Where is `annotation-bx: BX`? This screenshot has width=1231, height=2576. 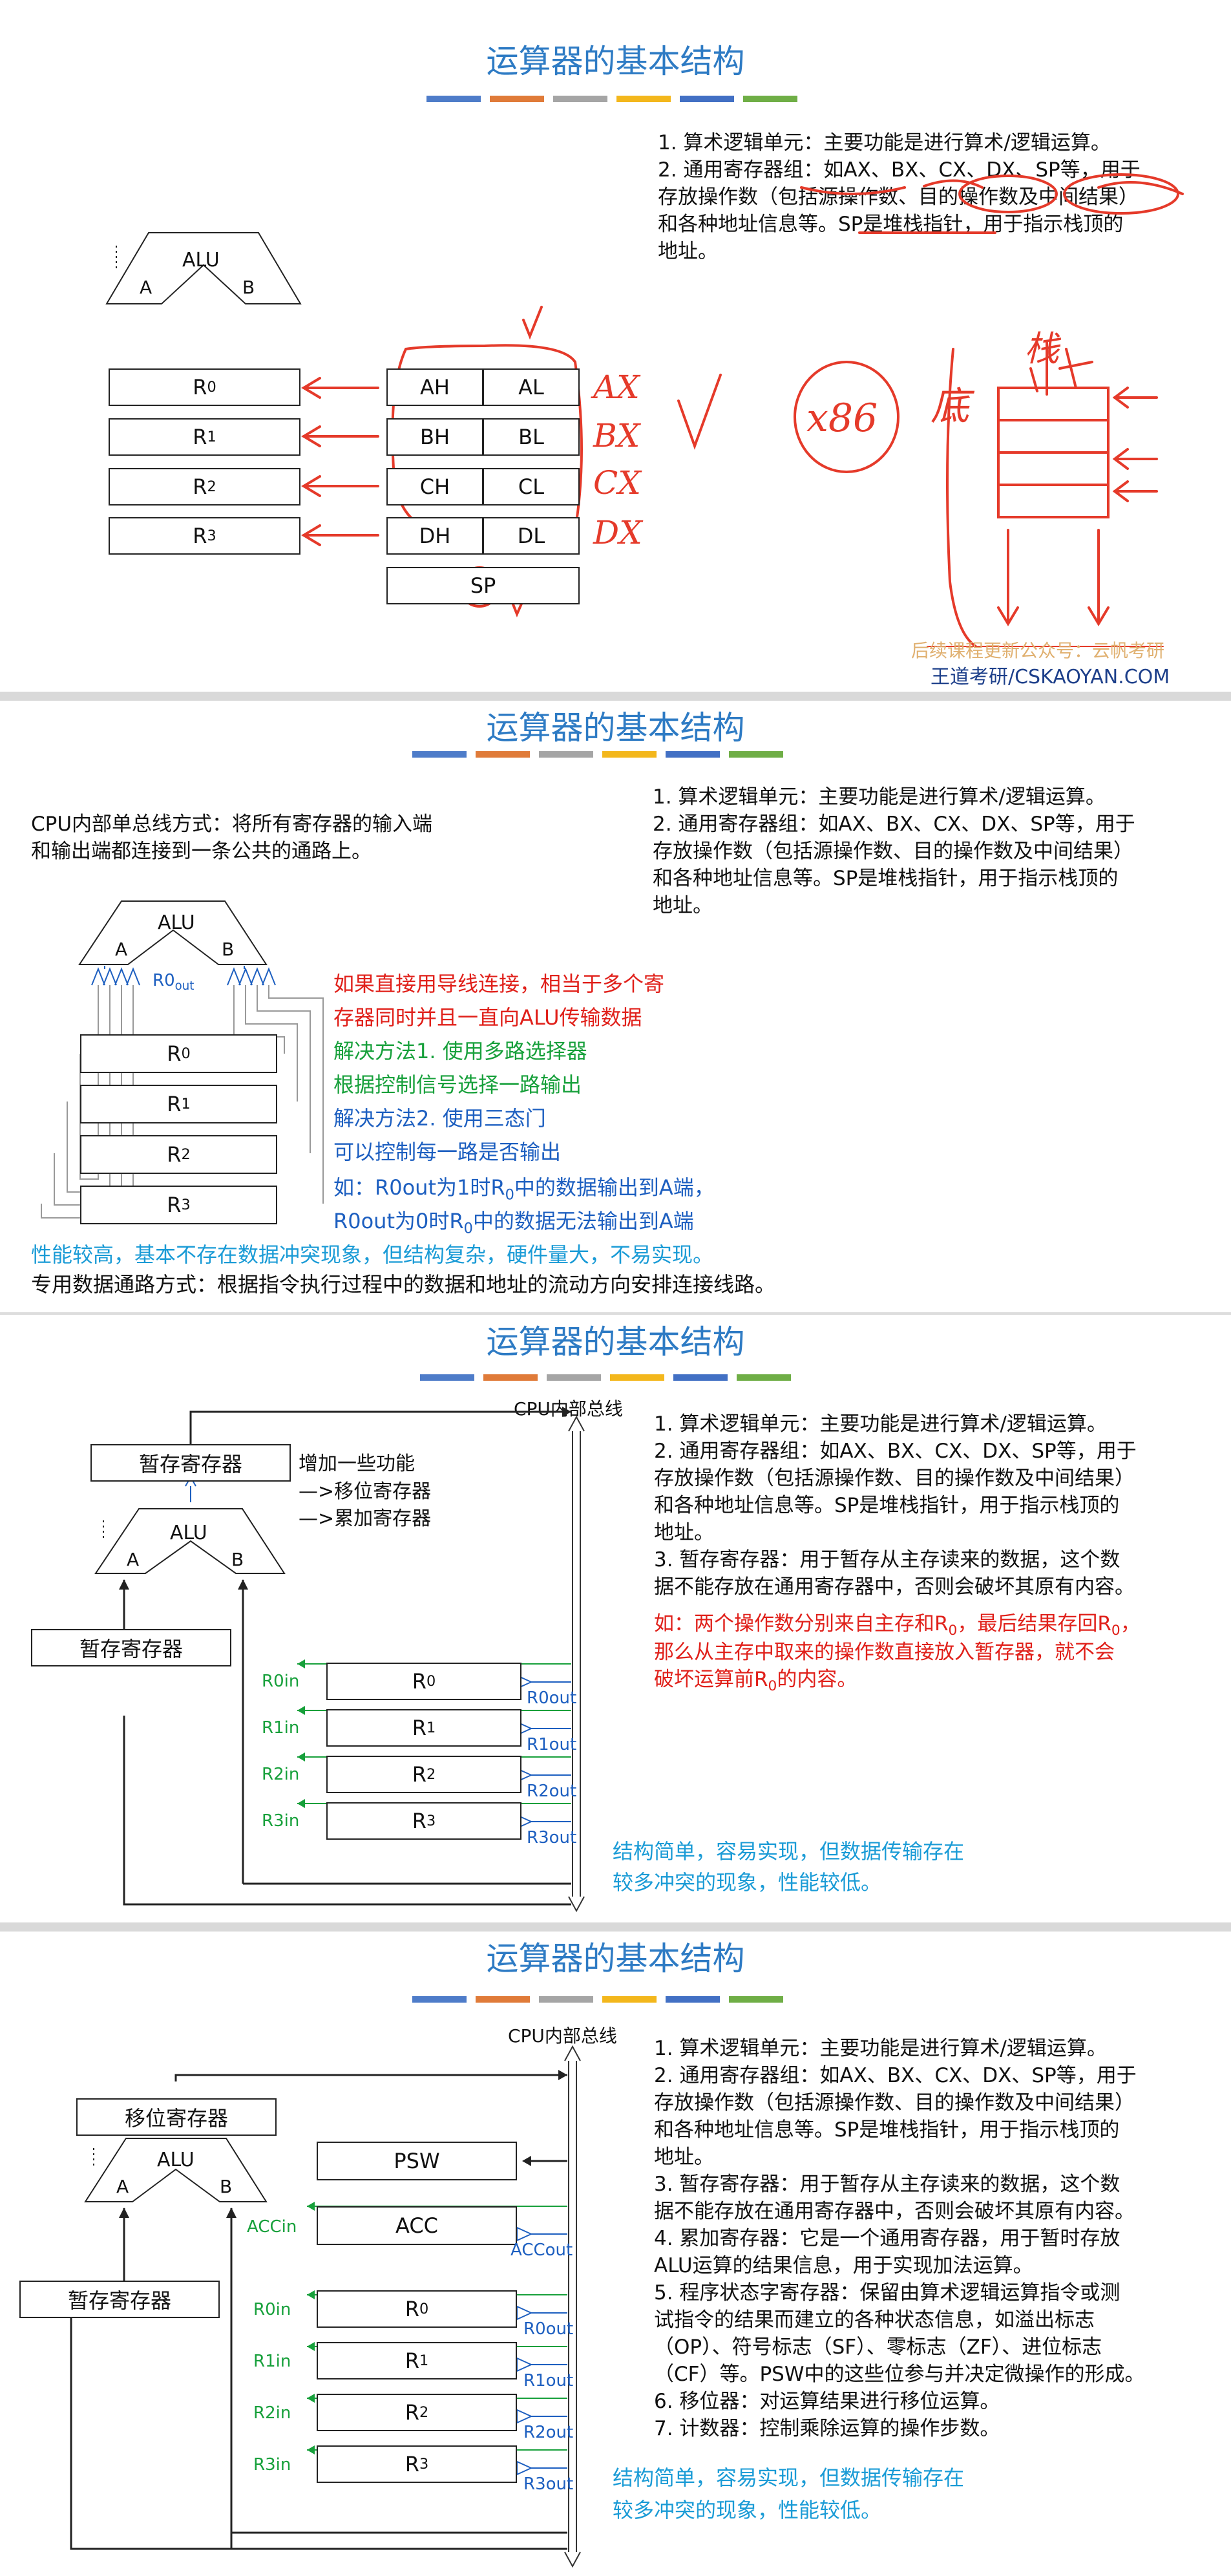
annotation-bx: BX is located at coordinates (616, 435).